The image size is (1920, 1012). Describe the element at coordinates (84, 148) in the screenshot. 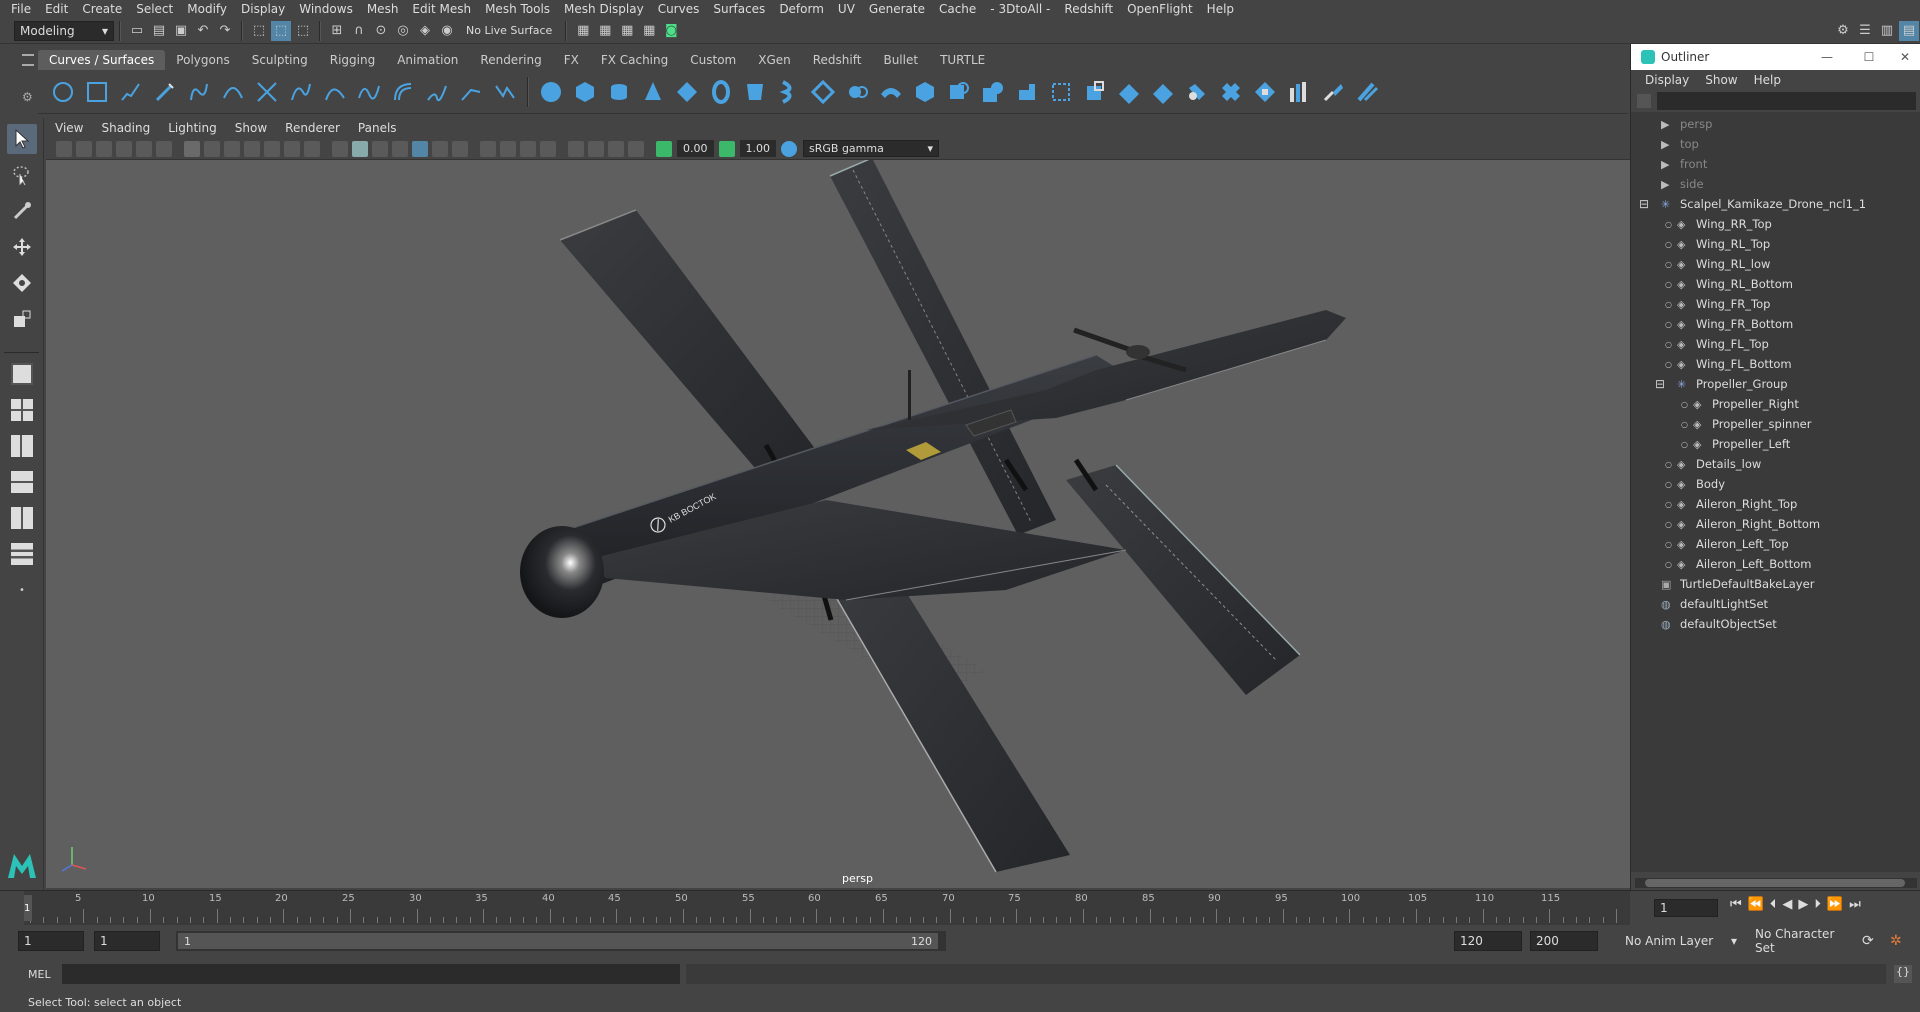

I see `camera-lock-icon` at that location.